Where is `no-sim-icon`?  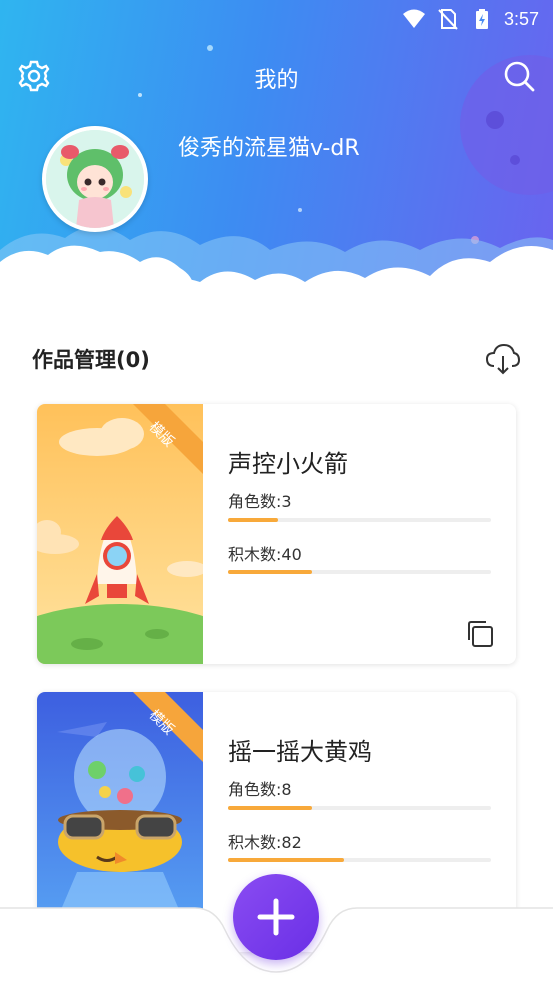
no-sim-icon is located at coordinates (448, 19).